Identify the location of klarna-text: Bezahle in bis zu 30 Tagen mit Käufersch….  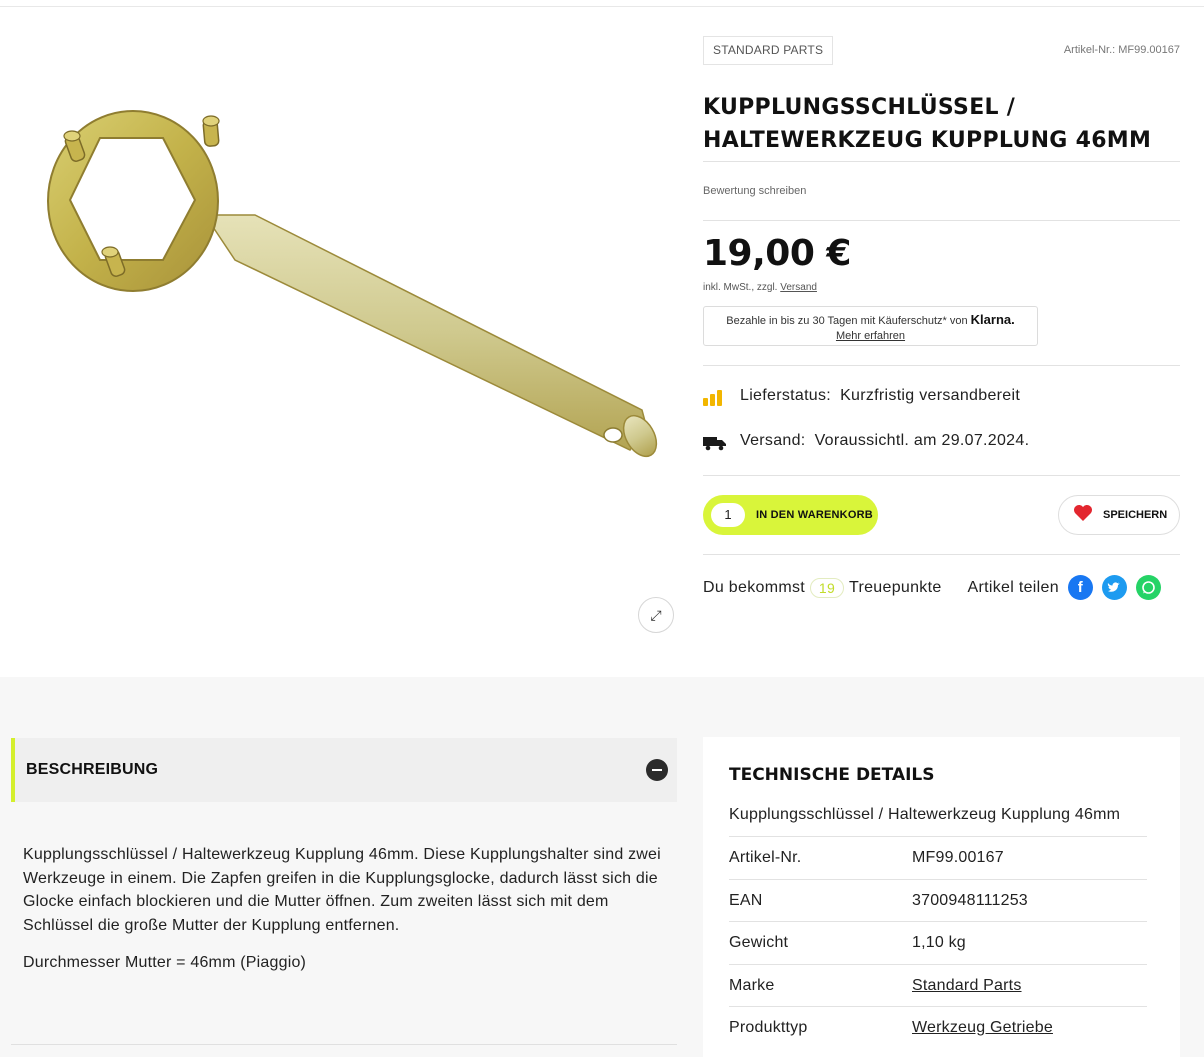
(847, 321).